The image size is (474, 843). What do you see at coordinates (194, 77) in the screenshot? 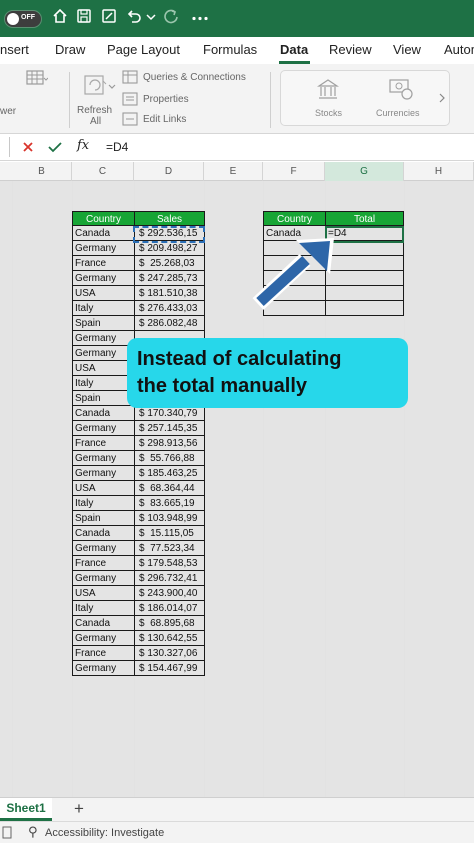
I see `queries-connections-button: Queries & Connections` at bounding box center [194, 77].